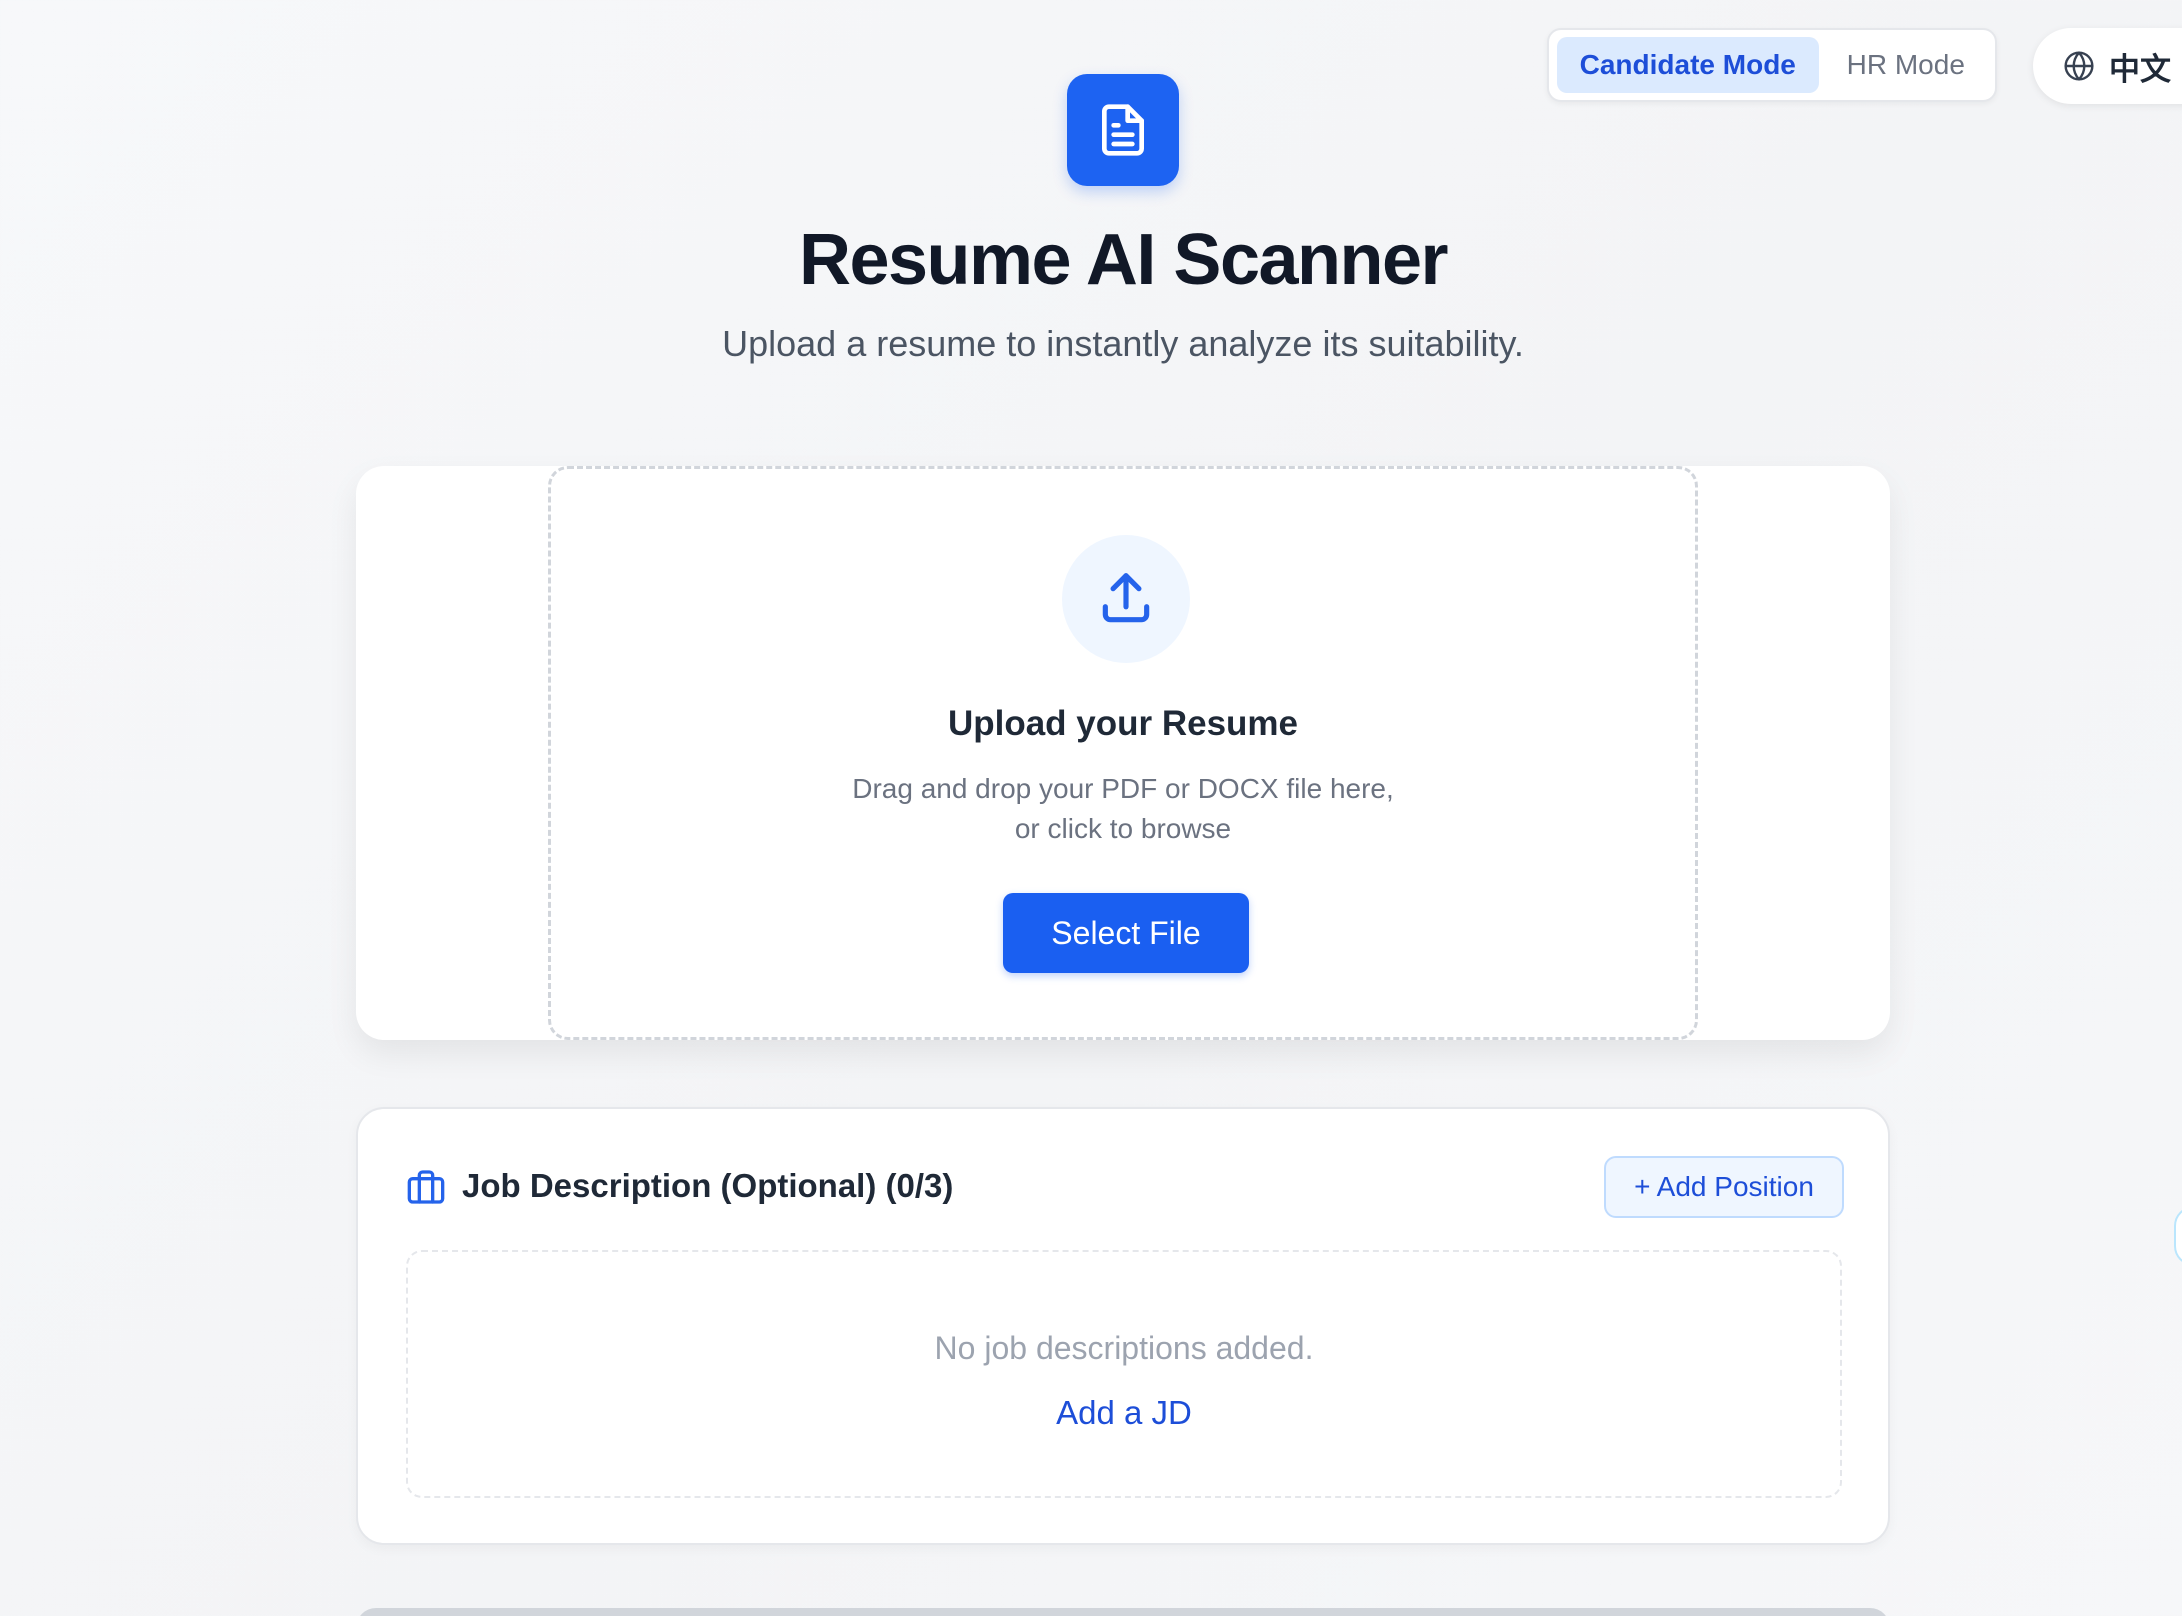  I want to click on hr-mode-button: HR Mode, so click(1906, 65).